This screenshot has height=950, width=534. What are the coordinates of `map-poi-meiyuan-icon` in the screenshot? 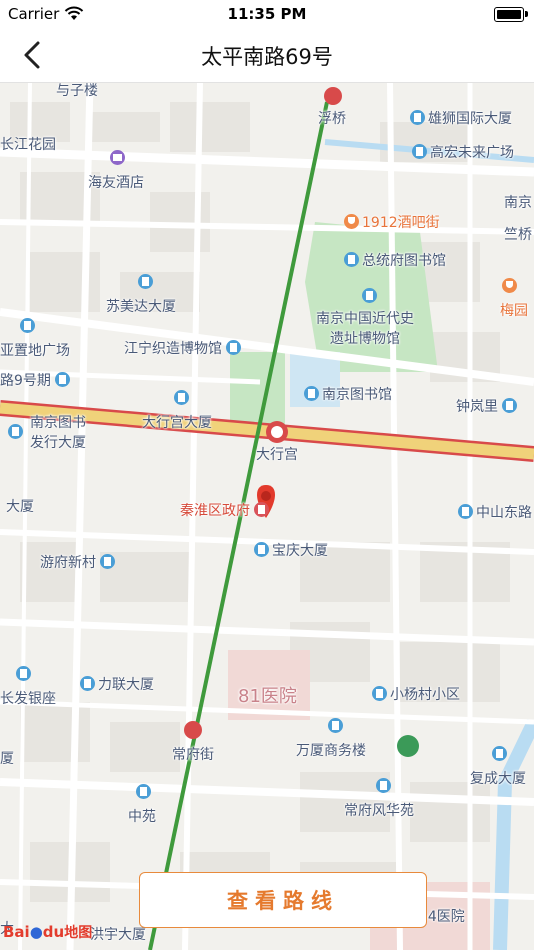 It's located at (511, 286).